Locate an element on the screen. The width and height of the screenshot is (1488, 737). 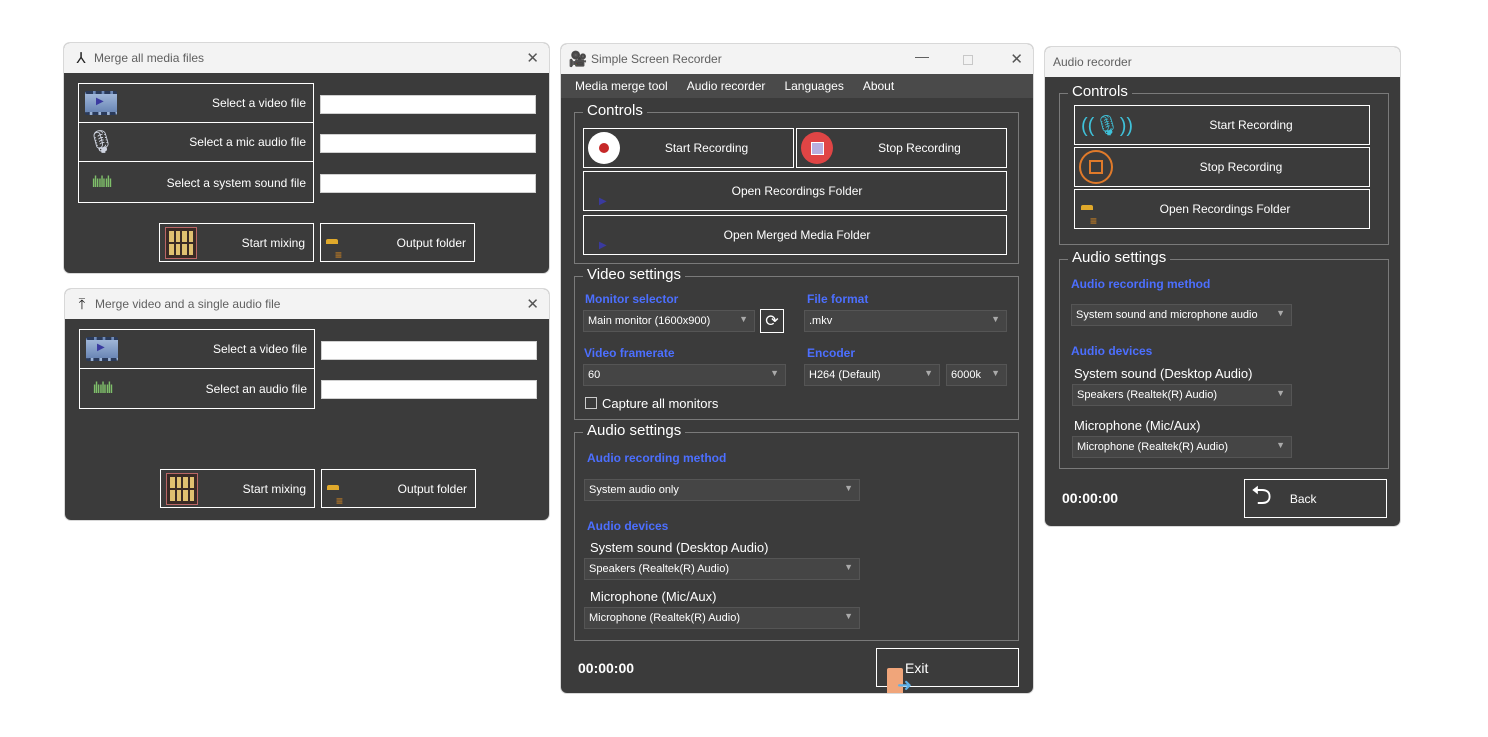
controls-legend: Controls is located at coordinates (615, 110).